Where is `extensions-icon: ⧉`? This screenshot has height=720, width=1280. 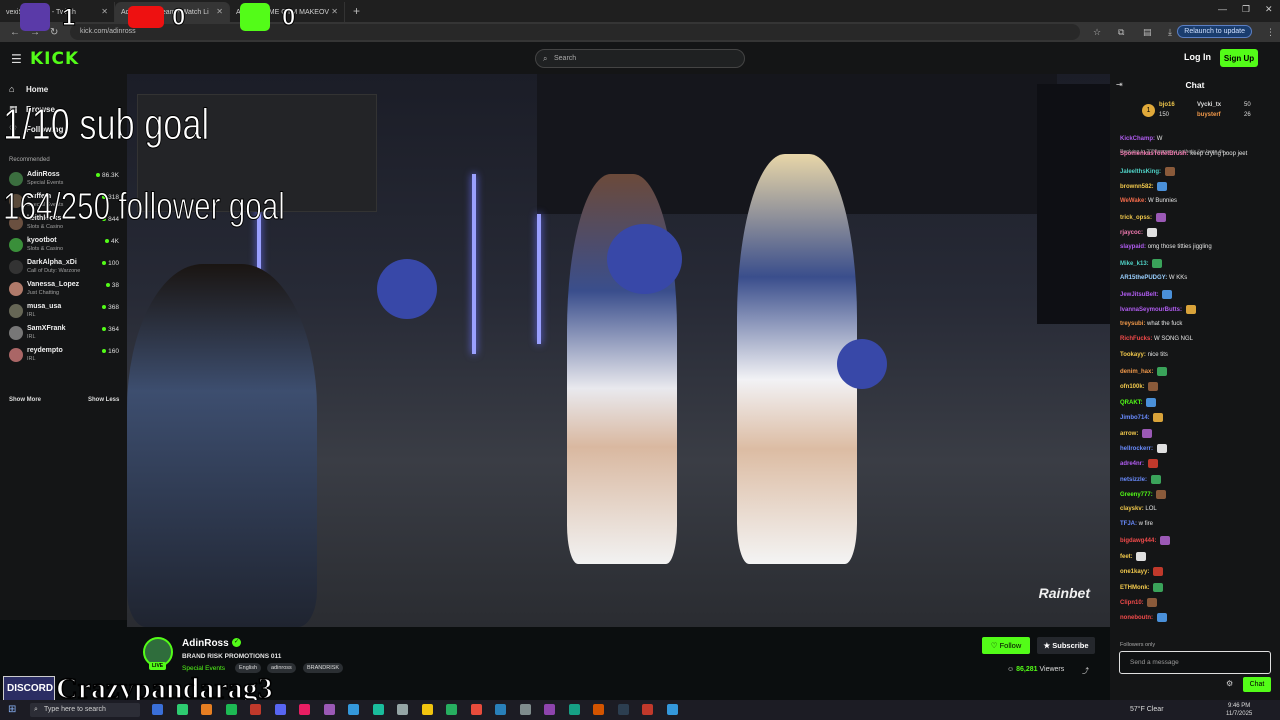 extensions-icon: ⧉ is located at coordinates (1121, 32).